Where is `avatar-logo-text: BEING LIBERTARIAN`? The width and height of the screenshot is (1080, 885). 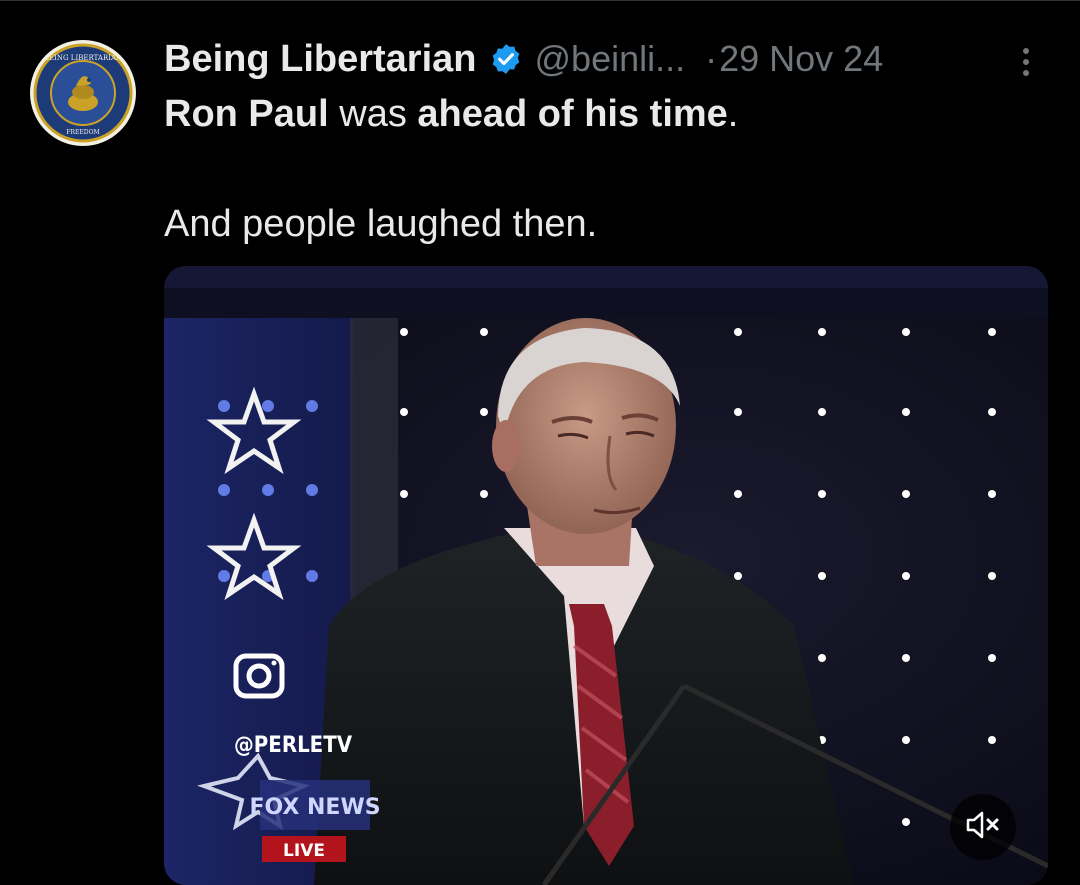
avatar-logo-text: BEING LIBERTARIAN is located at coordinates (83, 58).